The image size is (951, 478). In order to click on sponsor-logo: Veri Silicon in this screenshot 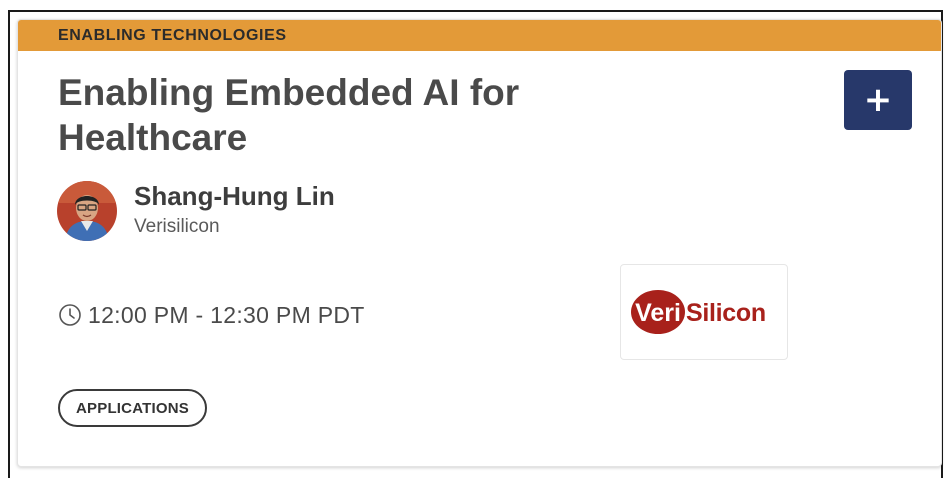, I will do `click(704, 312)`.